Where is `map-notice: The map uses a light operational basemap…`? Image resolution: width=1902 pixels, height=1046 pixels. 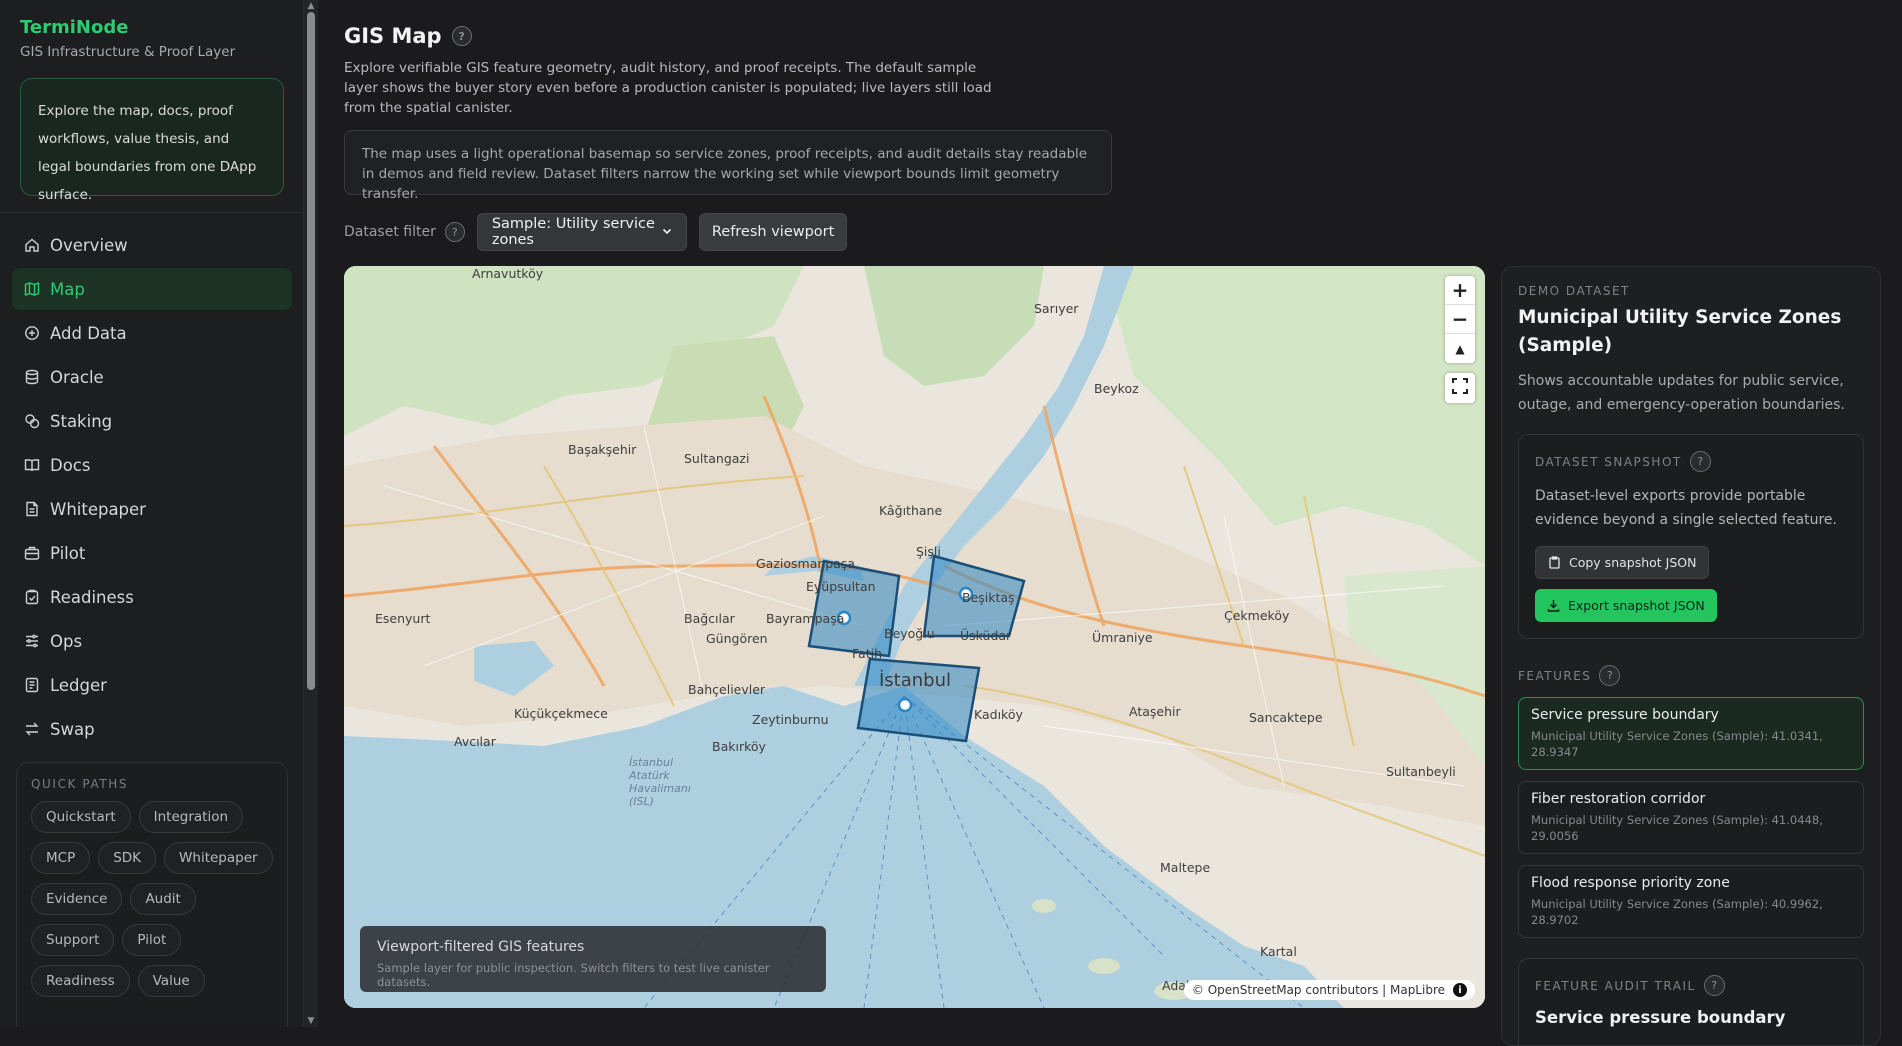
map-notice: The map uses a light operational basemap… is located at coordinates (728, 166).